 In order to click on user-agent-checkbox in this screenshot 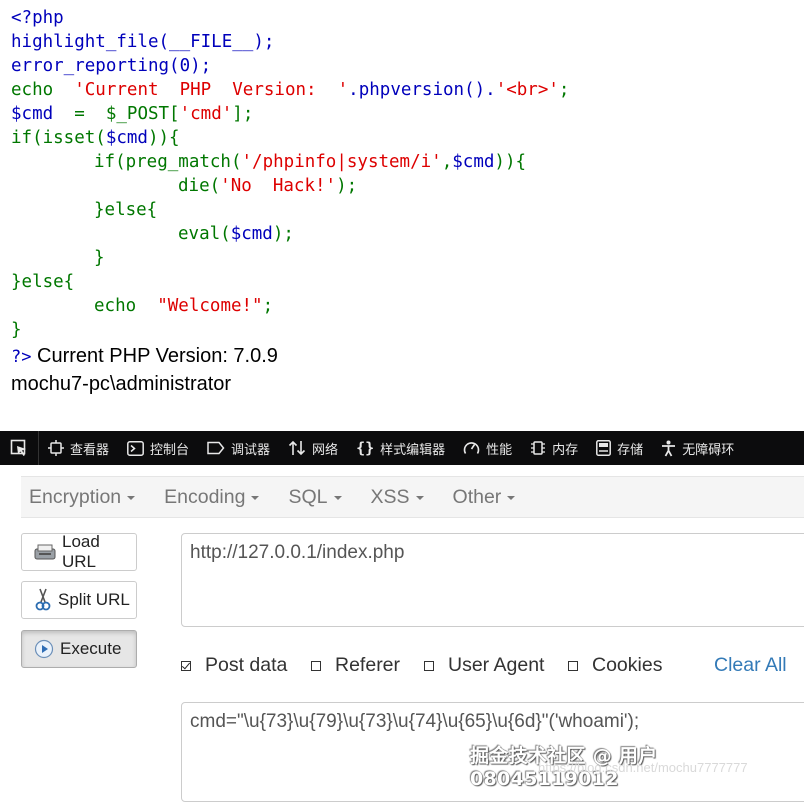, I will do `click(429, 665)`.